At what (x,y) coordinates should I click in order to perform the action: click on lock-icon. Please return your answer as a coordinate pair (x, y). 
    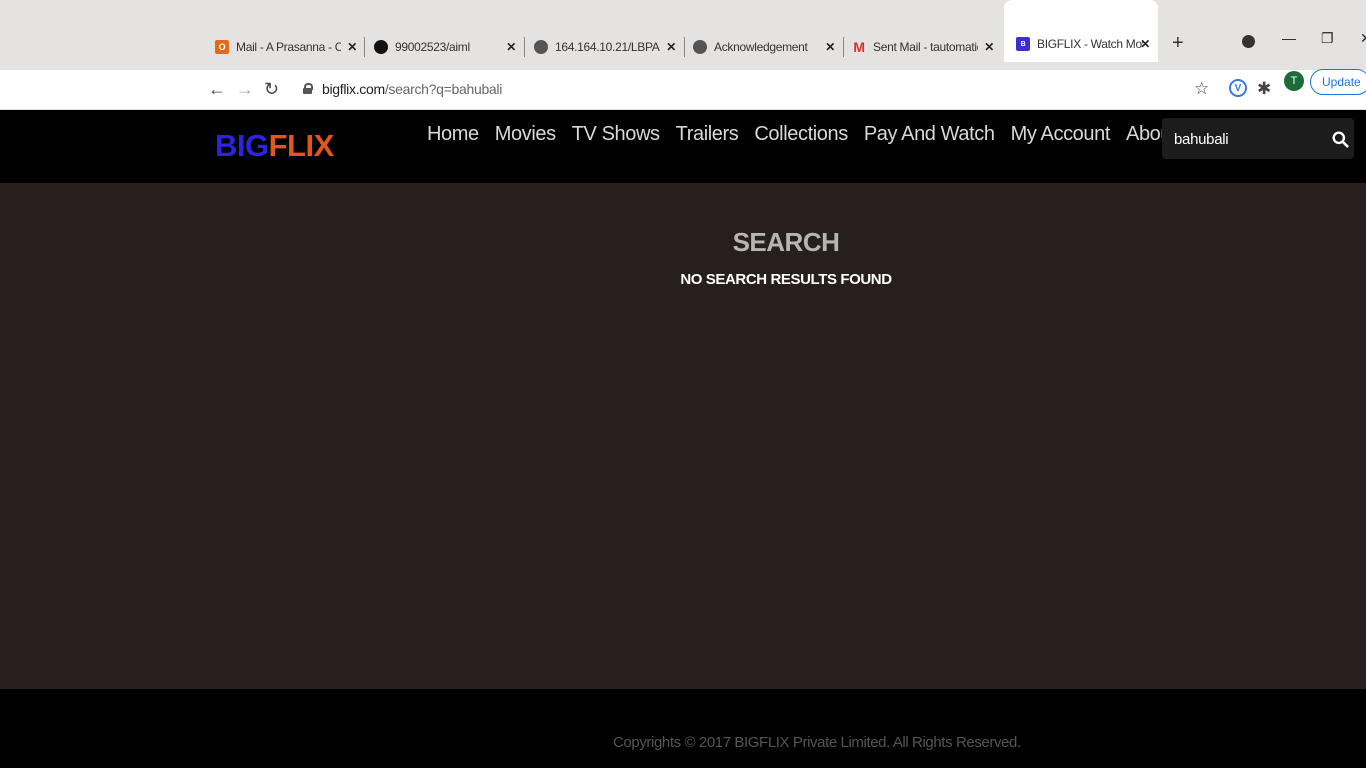
    Looking at the image, I should click on (308, 88).